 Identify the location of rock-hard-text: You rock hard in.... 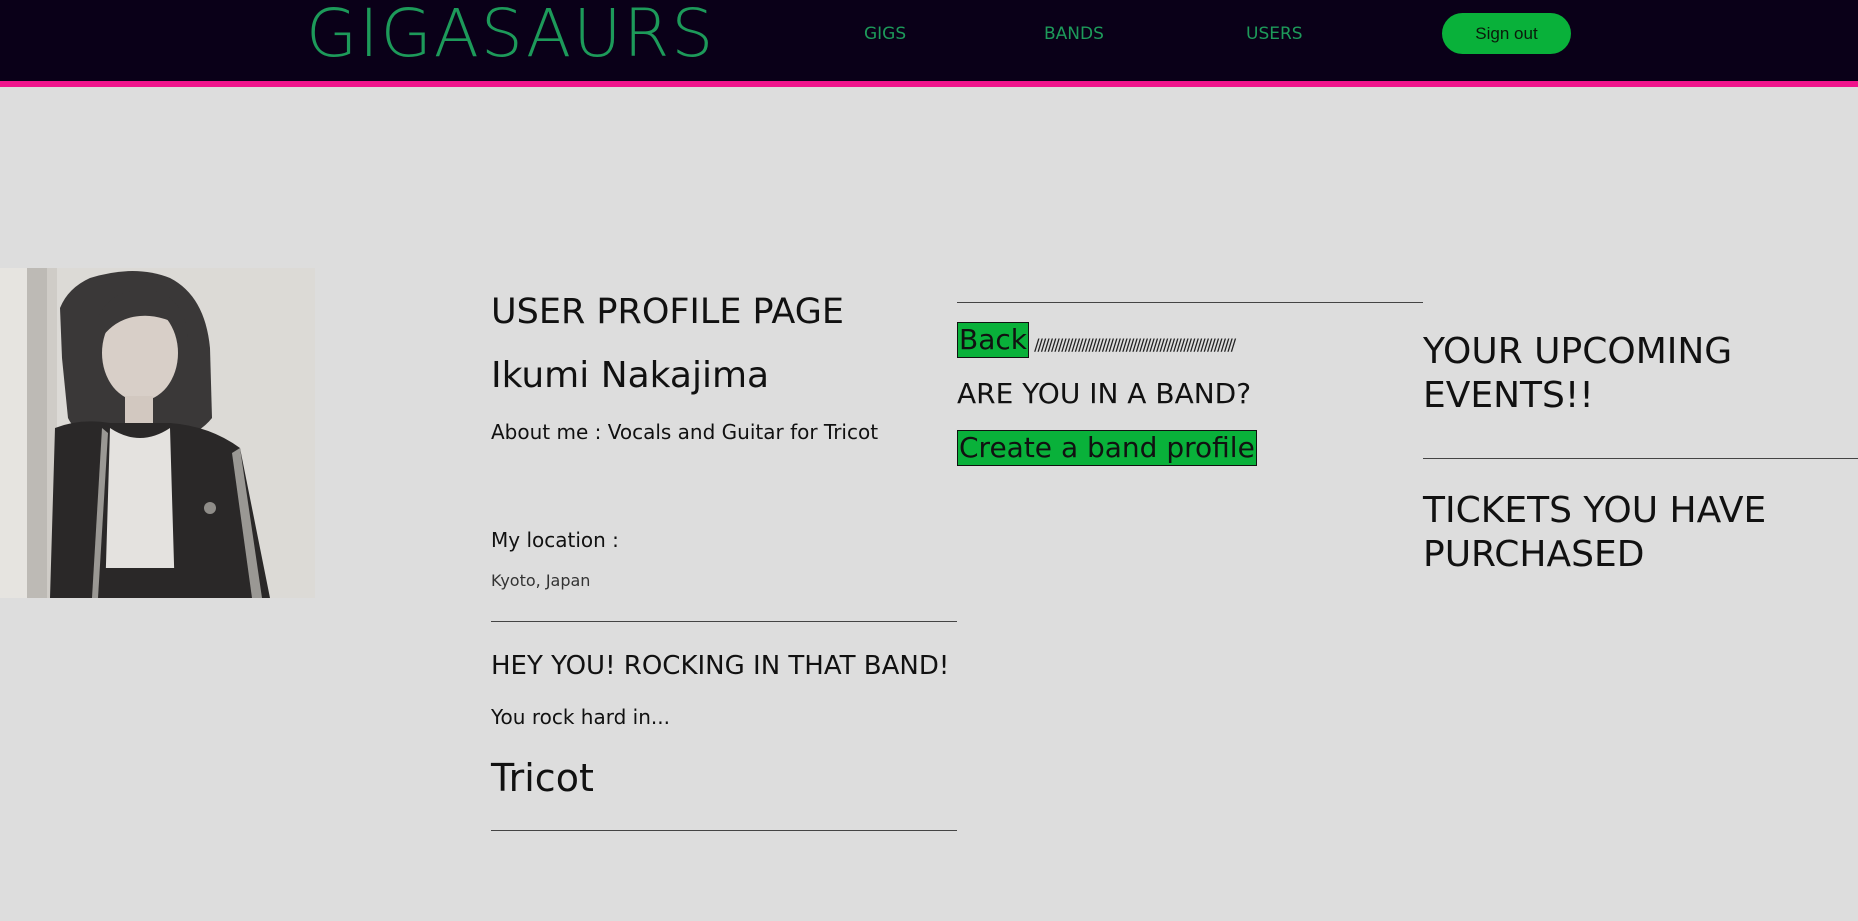
(580, 717).